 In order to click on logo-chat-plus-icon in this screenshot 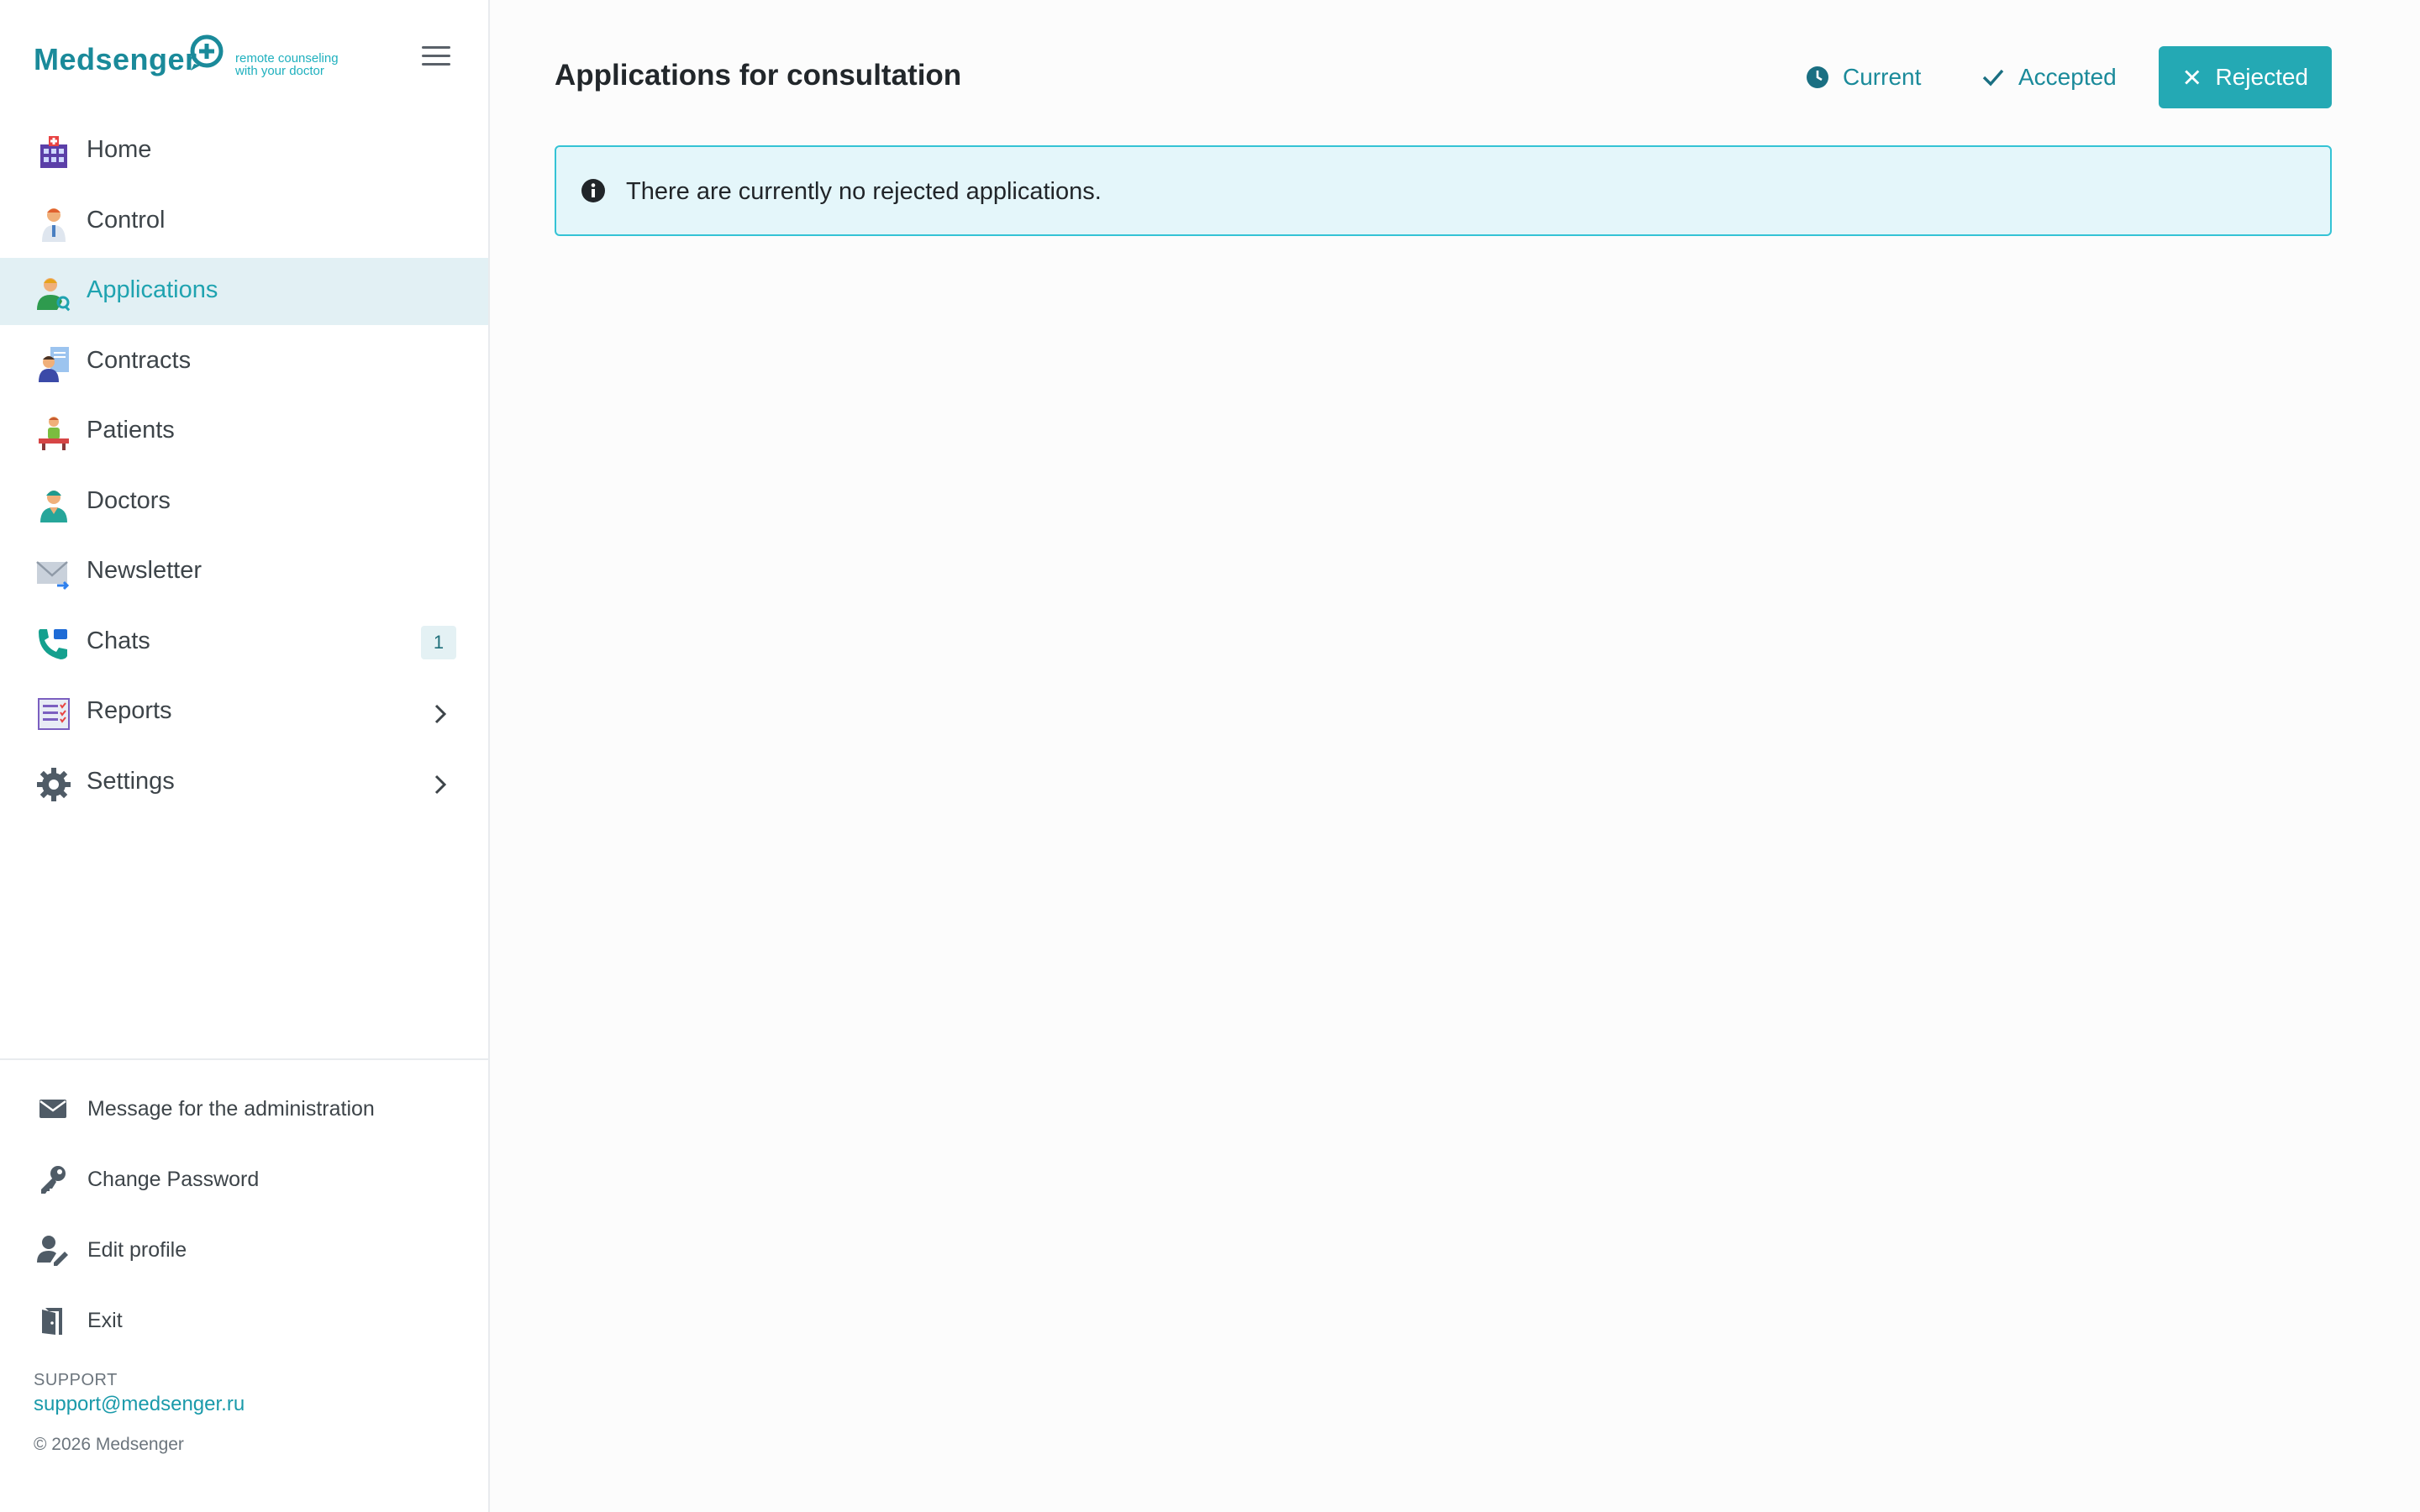, I will do `click(207, 52)`.